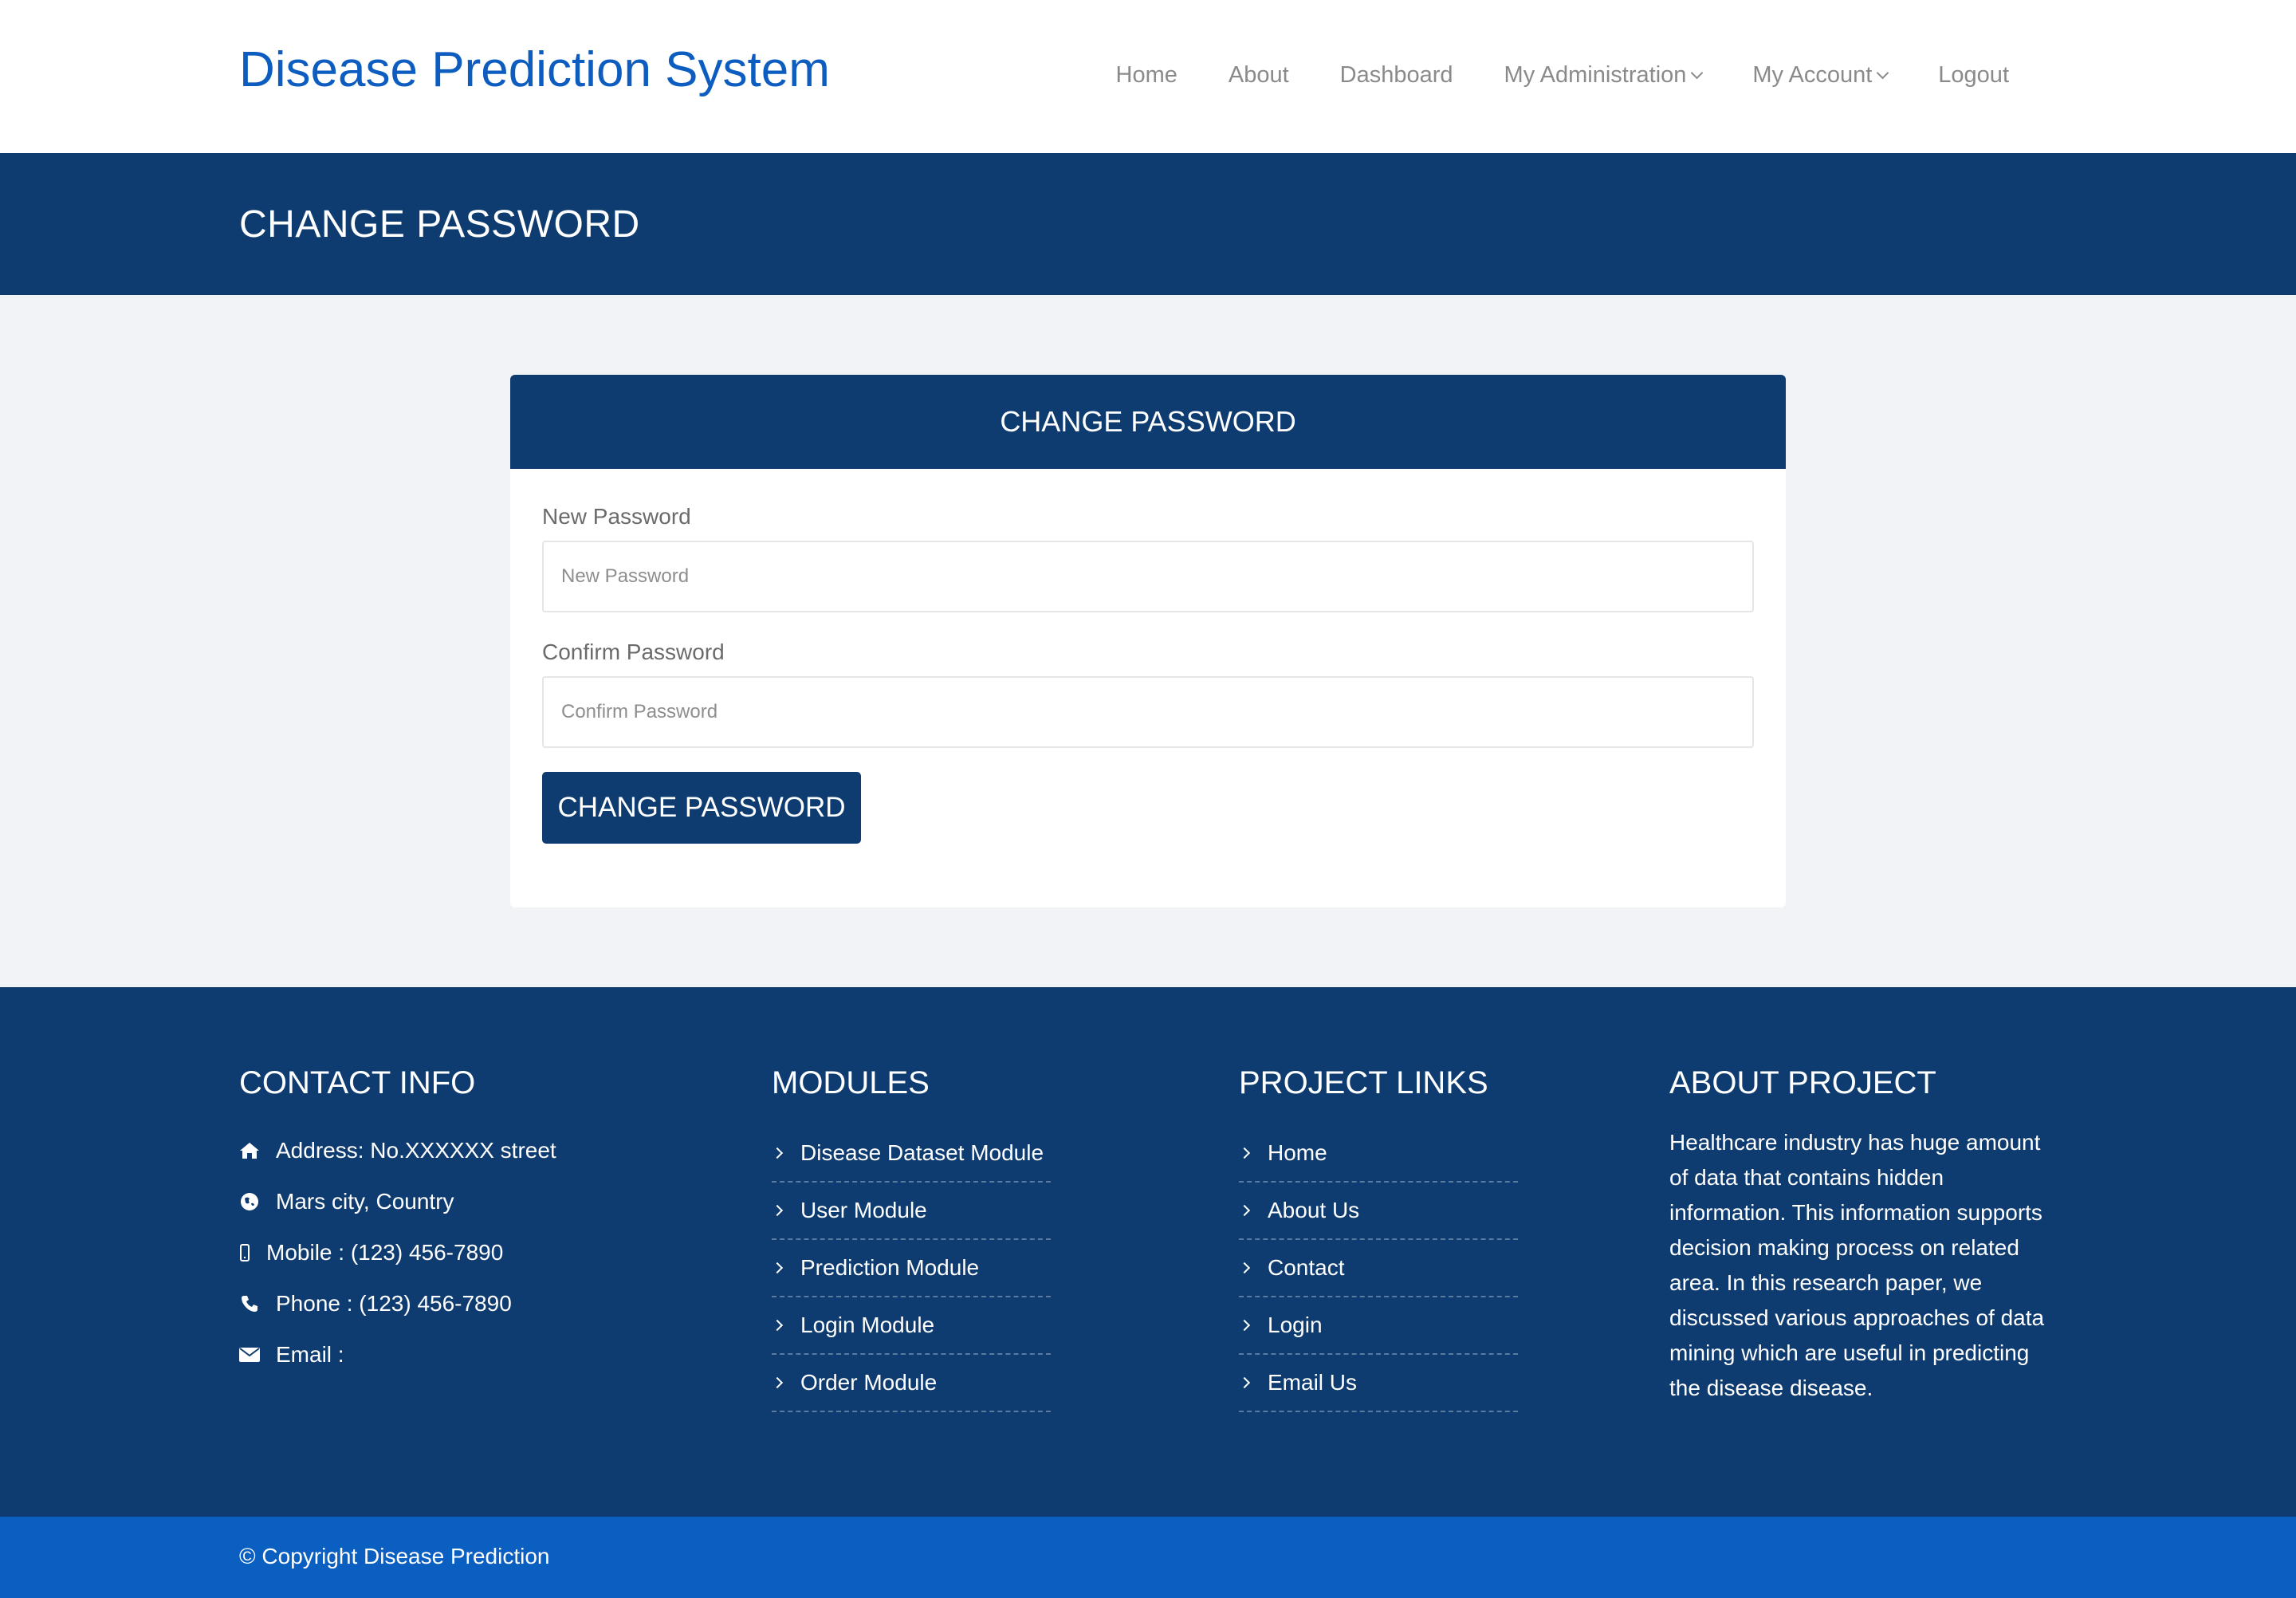 This screenshot has width=2296, height=1598. What do you see at coordinates (890, 1267) in the screenshot?
I see `module-link-label: Prediction Module` at bounding box center [890, 1267].